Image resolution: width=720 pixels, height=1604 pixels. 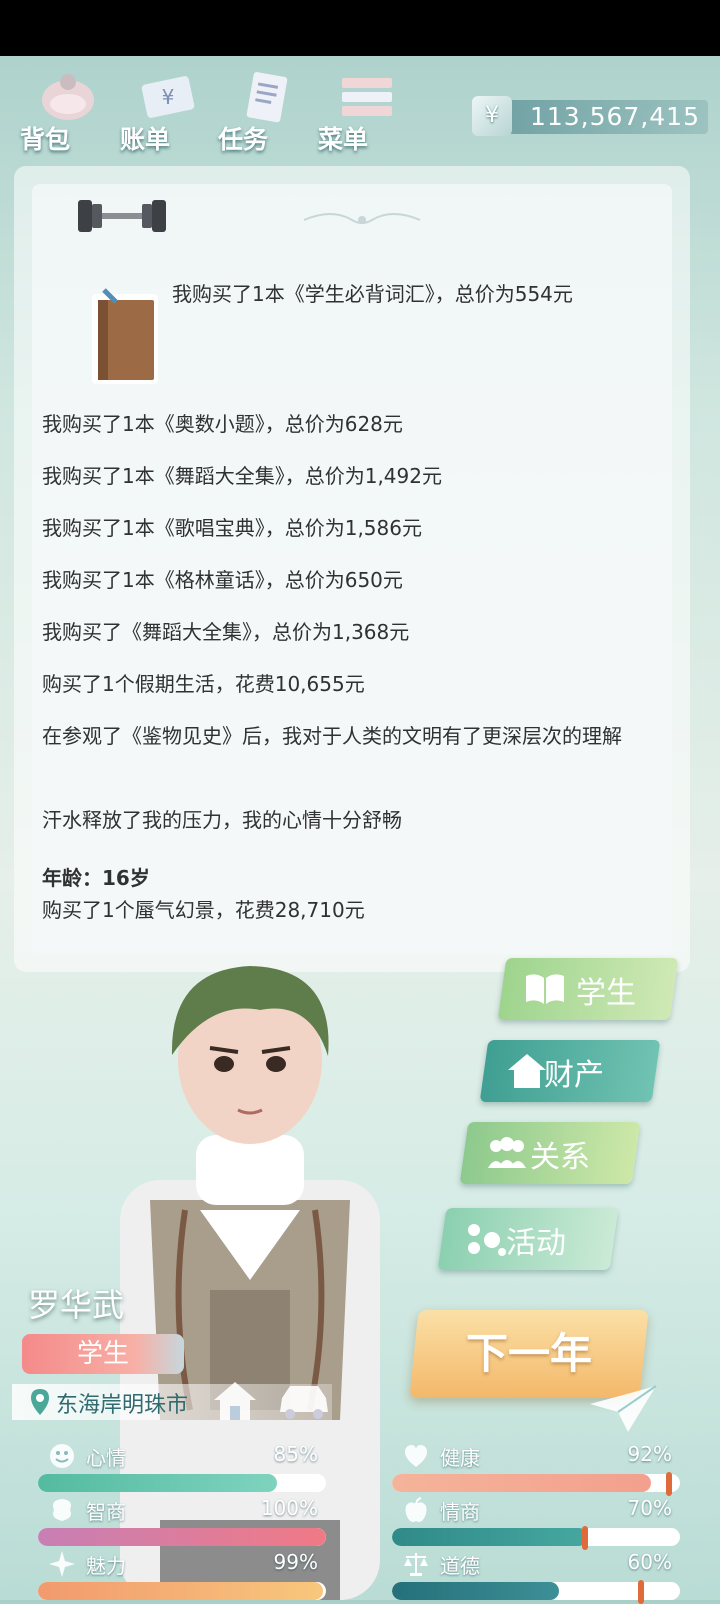 I want to click on menu-button: 菜单, so click(x=363, y=112).